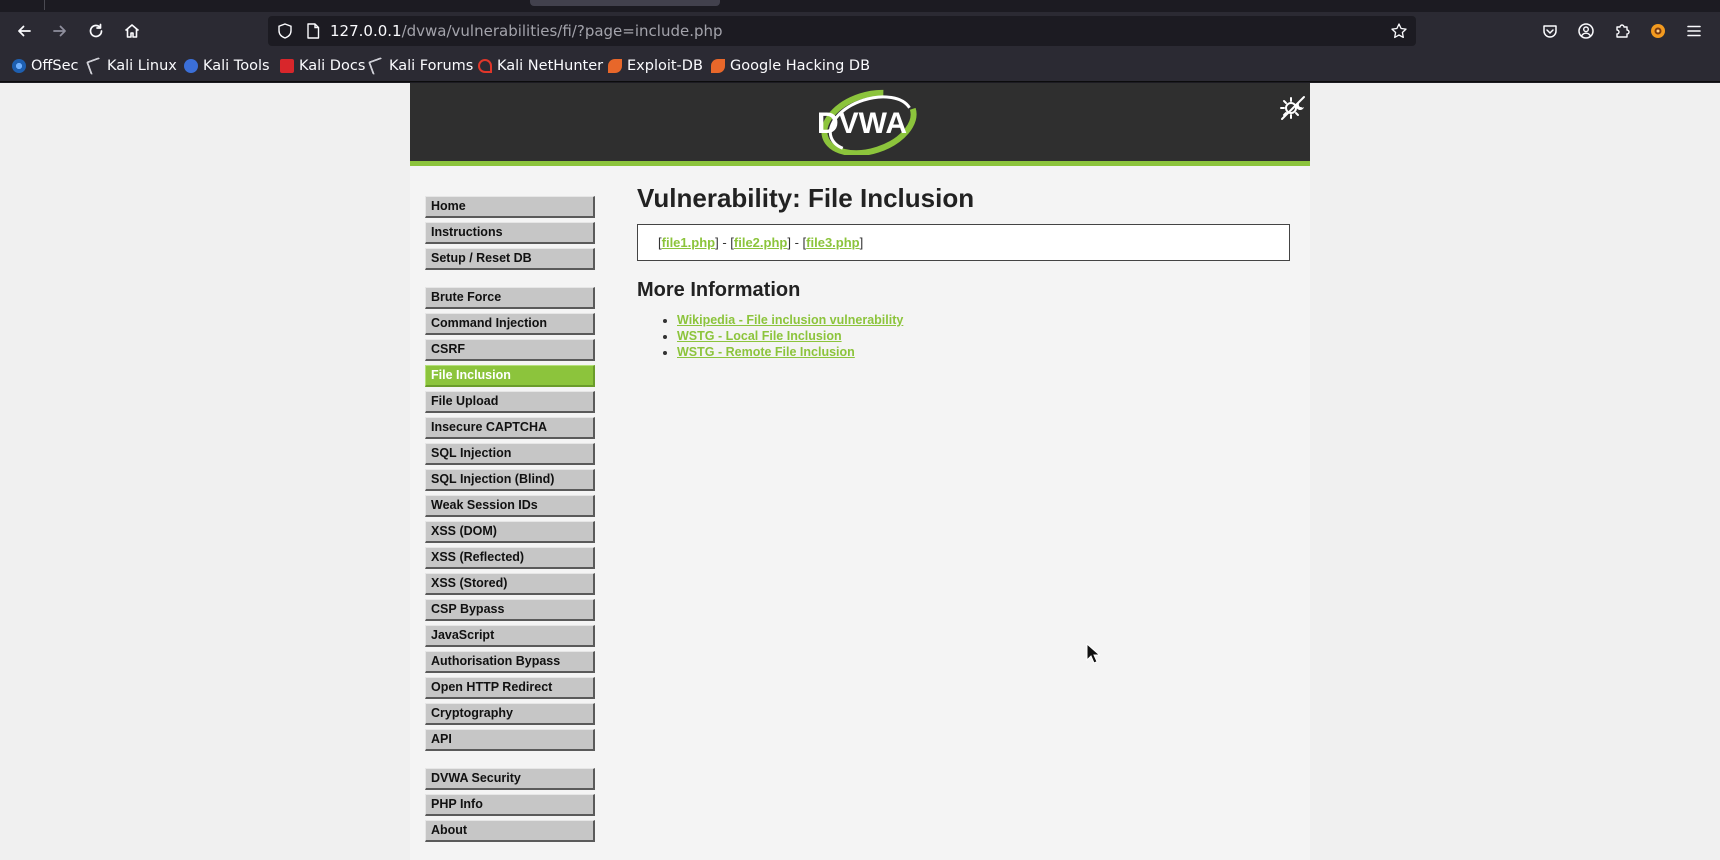 This screenshot has width=1720, height=860. What do you see at coordinates (510, 350) in the screenshot?
I see `menu-item-csrf: CSRF` at bounding box center [510, 350].